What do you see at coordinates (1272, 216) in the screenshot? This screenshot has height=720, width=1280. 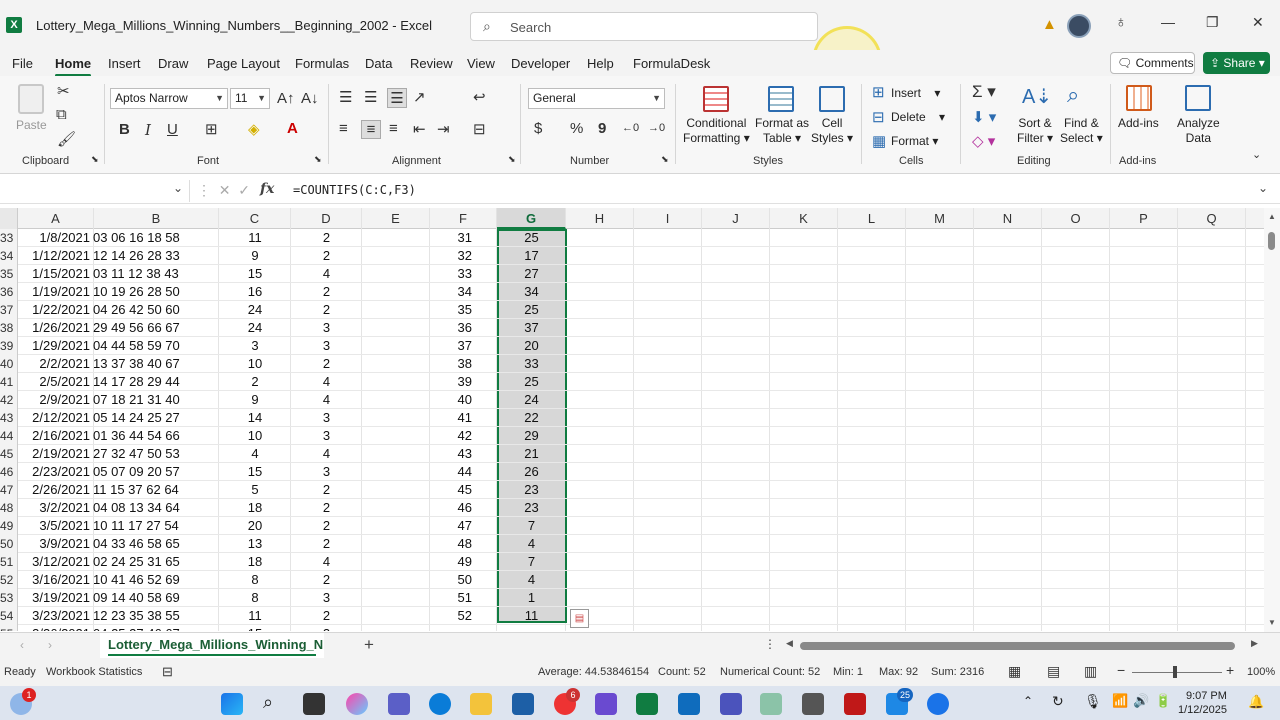 I see `scroll-up-icon: ▲` at bounding box center [1272, 216].